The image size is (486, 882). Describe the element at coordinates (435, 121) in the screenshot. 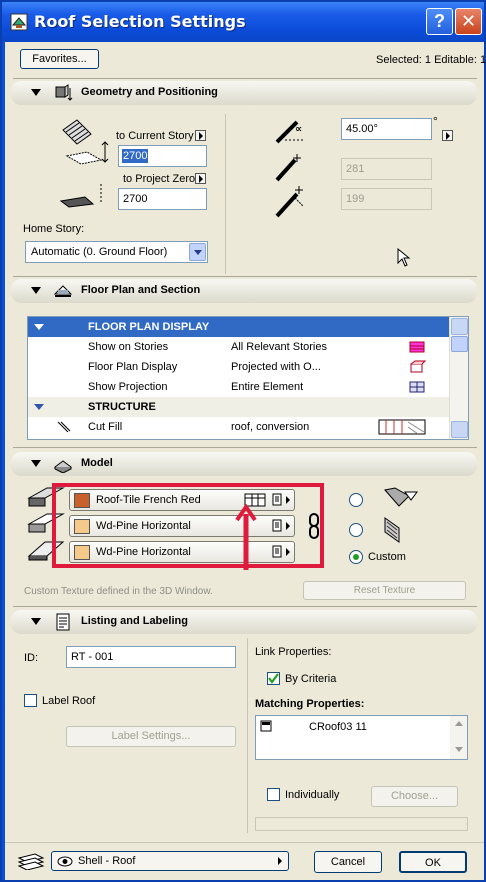

I see `degree-mark: °` at that location.